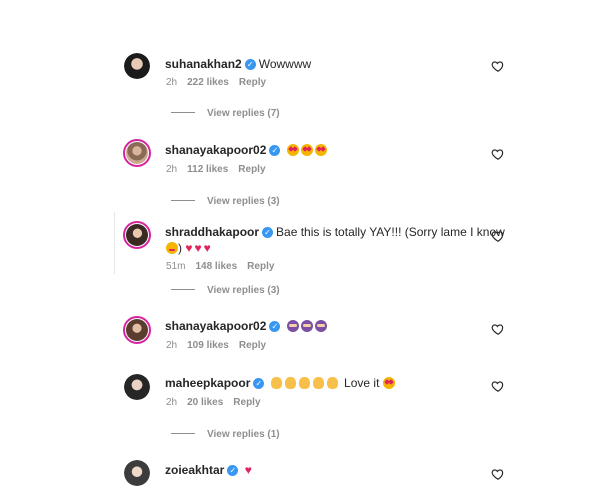  What do you see at coordinates (176, 266) in the screenshot?
I see `comment-time: 51m` at bounding box center [176, 266].